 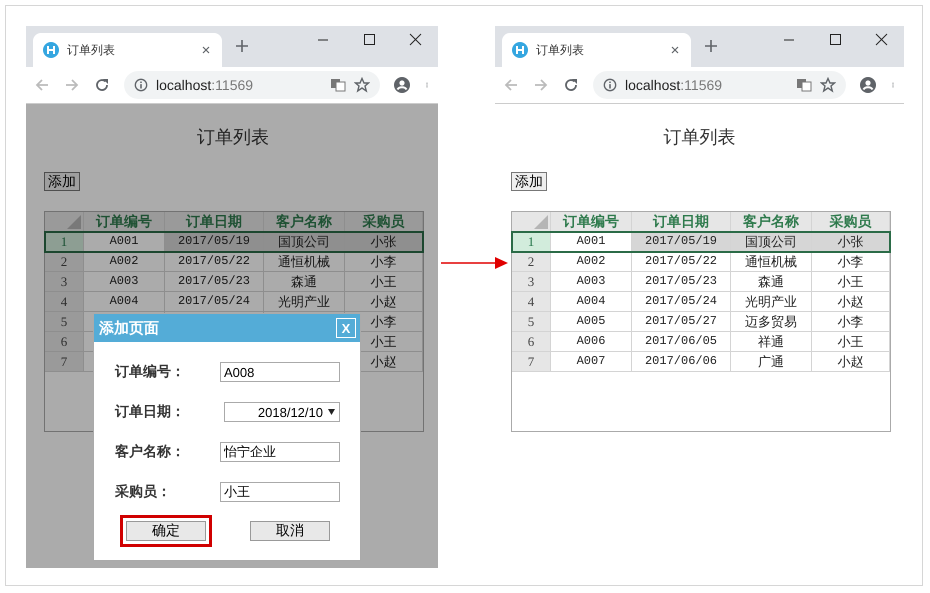 What do you see at coordinates (771, 321) in the screenshot?
I see `table-cell: 迈多贸易` at bounding box center [771, 321].